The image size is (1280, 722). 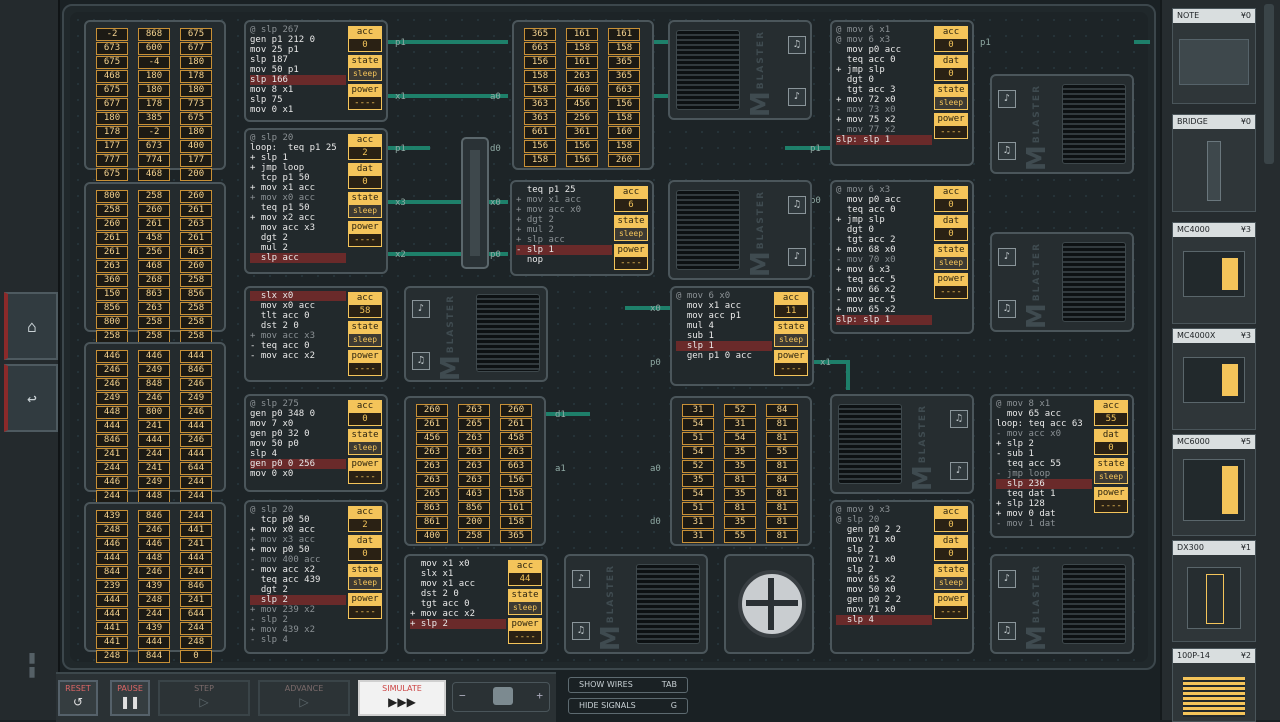 What do you see at coordinates (130, 698) in the screenshot?
I see `pause-button: PAUSE ❚❚` at bounding box center [130, 698].